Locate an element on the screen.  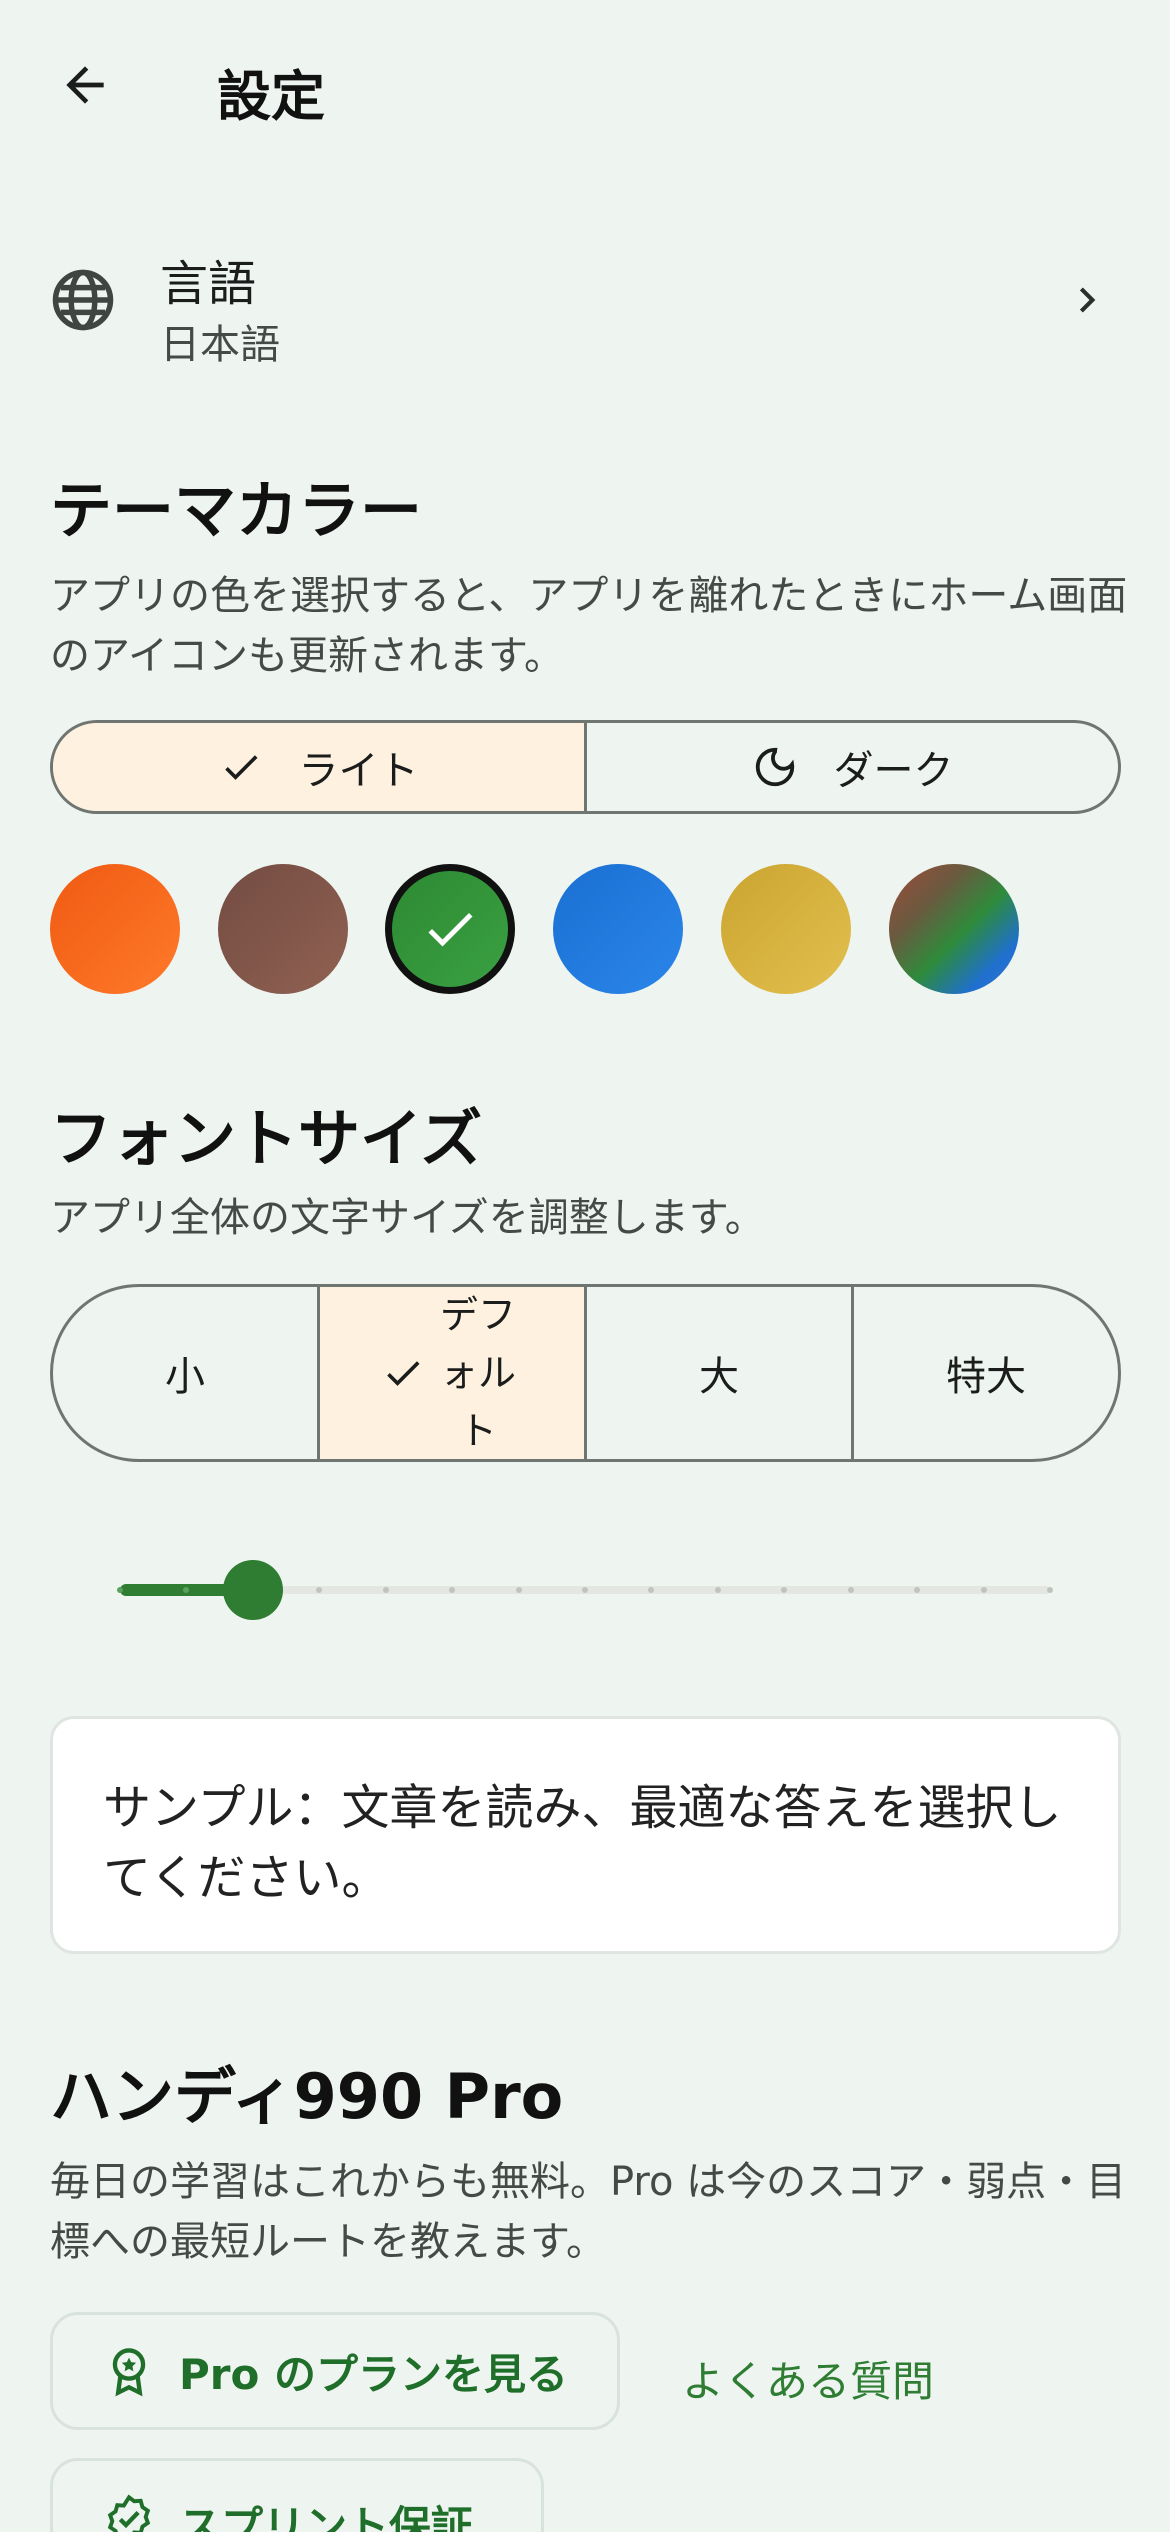
theme-mode-light: ライト is located at coordinates (318, 767).